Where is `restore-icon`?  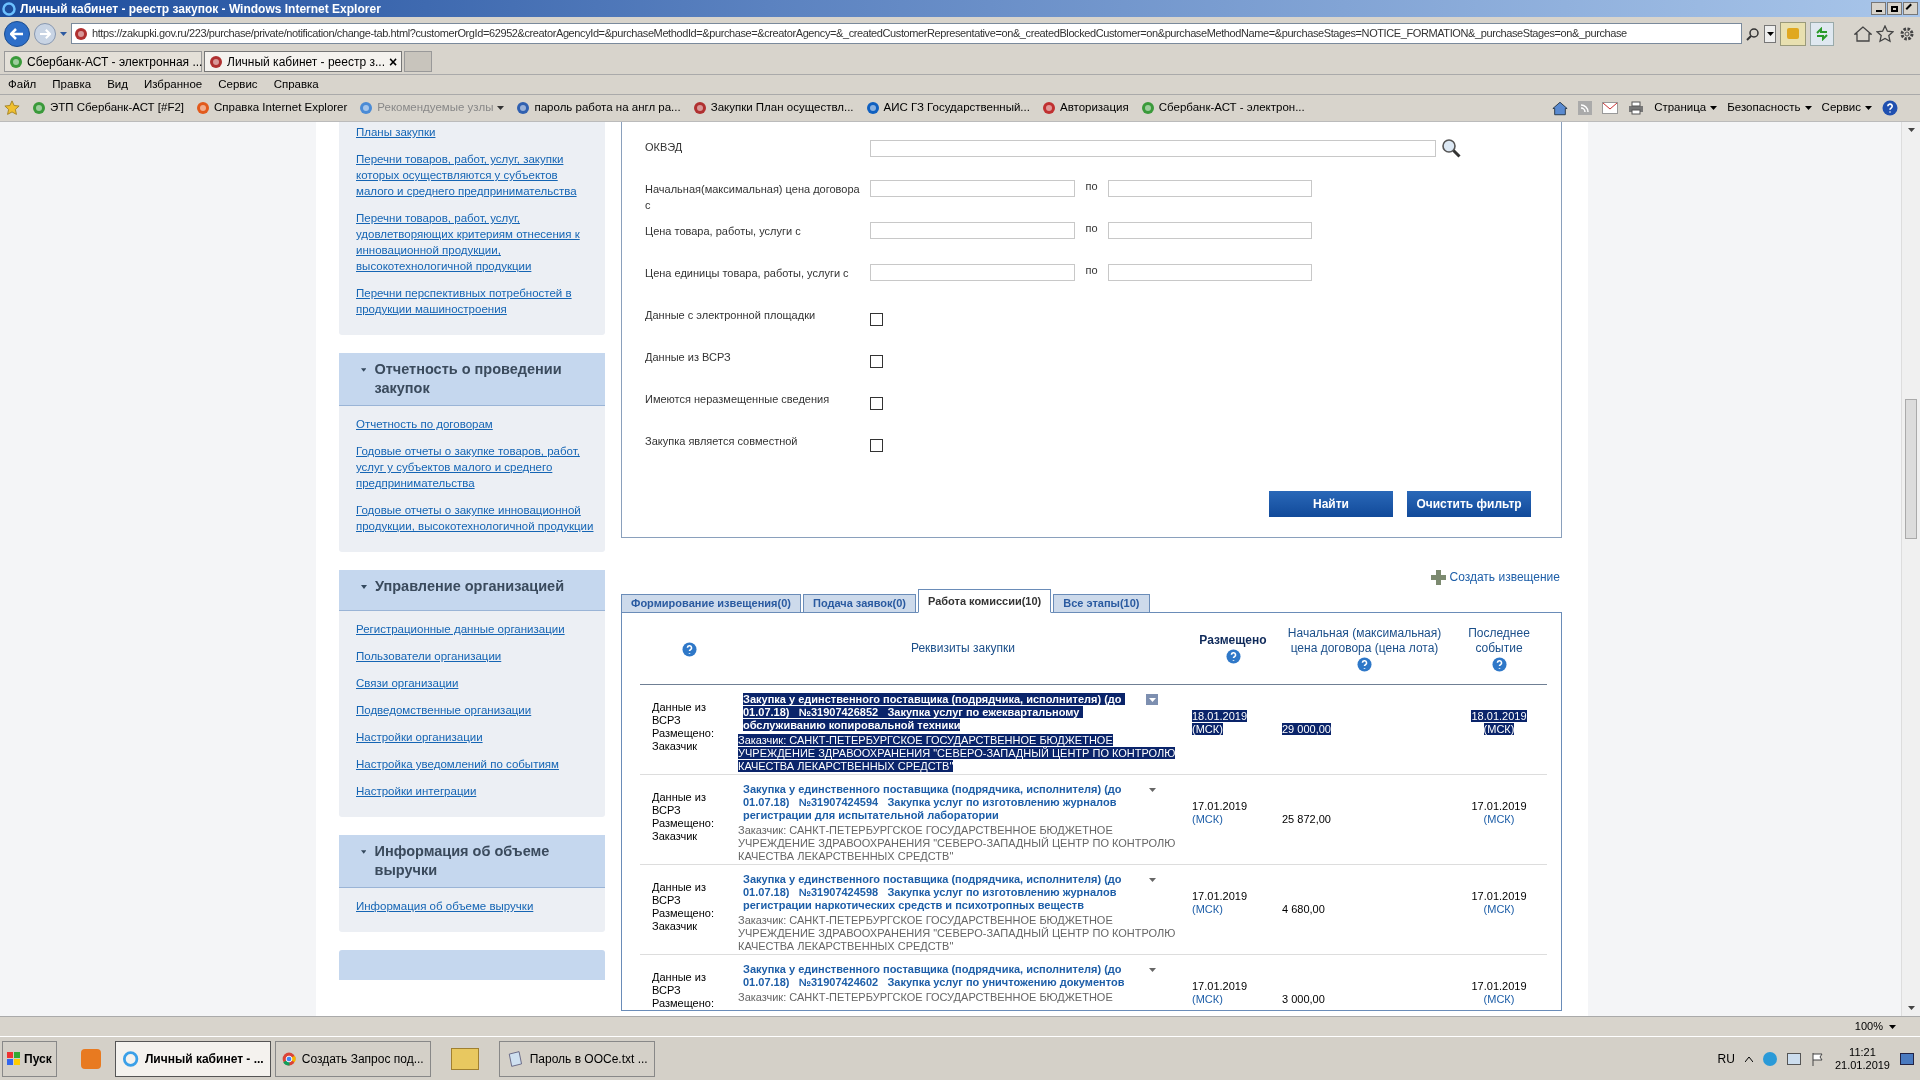 restore-icon is located at coordinates (1894, 8).